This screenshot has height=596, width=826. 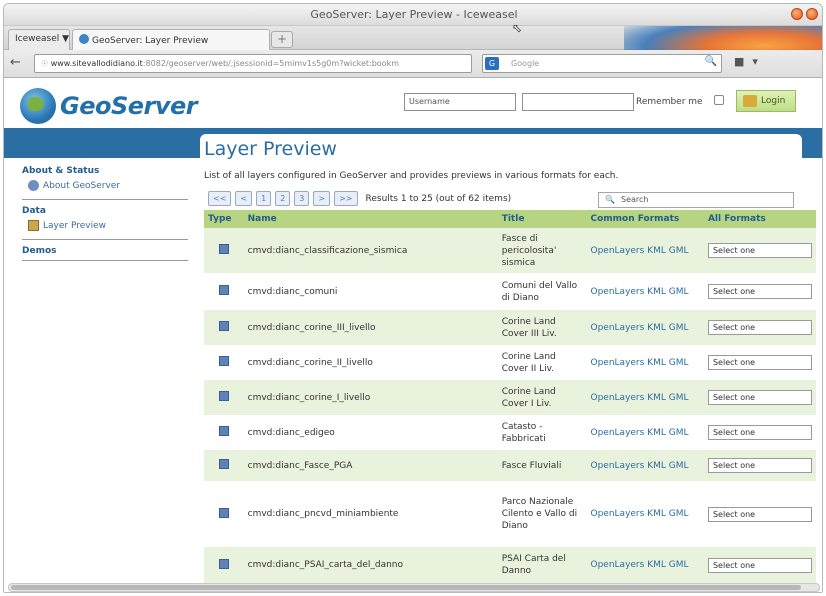 What do you see at coordinates (370, 514) in the screenshot?
I see `layer-name: cmvd:dianc_pncvd_miniambiente` at bounding box center [370, 514].